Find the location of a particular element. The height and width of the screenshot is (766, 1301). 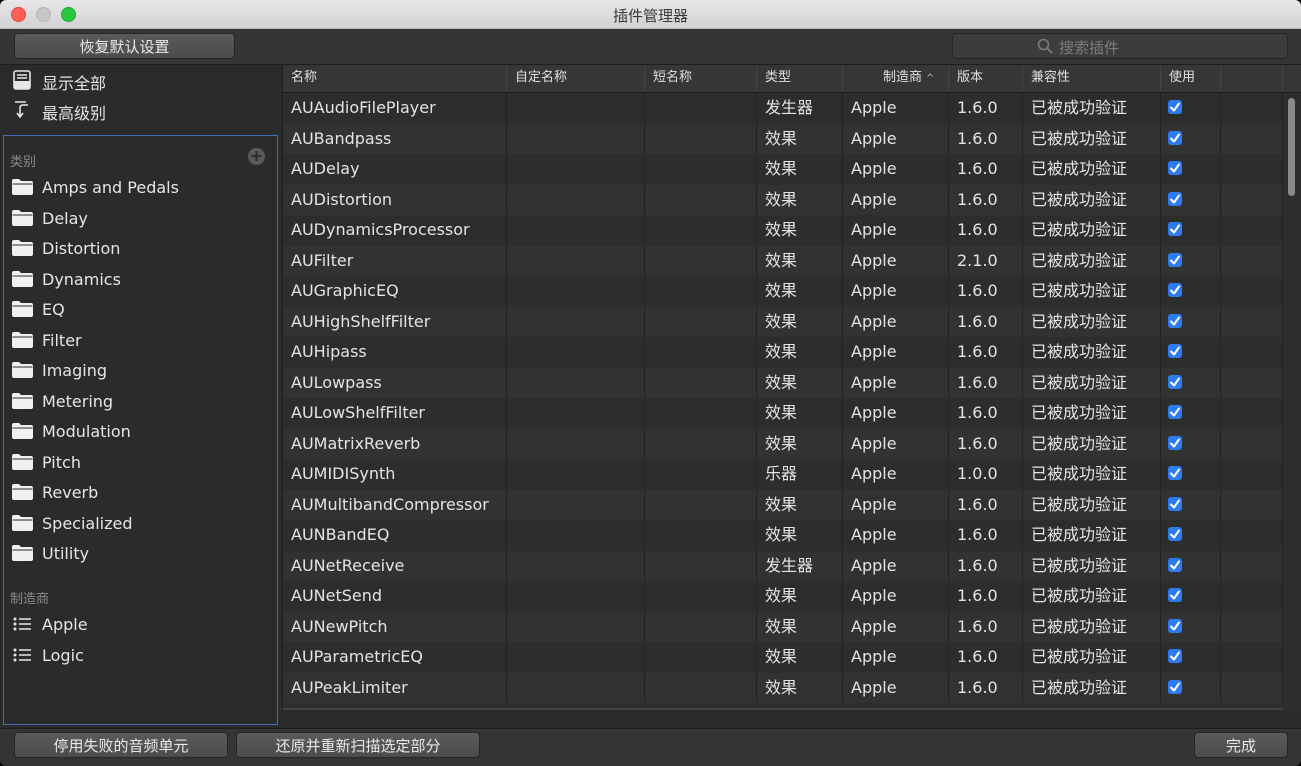

sidebar-item-category: Metering is located at coordinates (142, 403).